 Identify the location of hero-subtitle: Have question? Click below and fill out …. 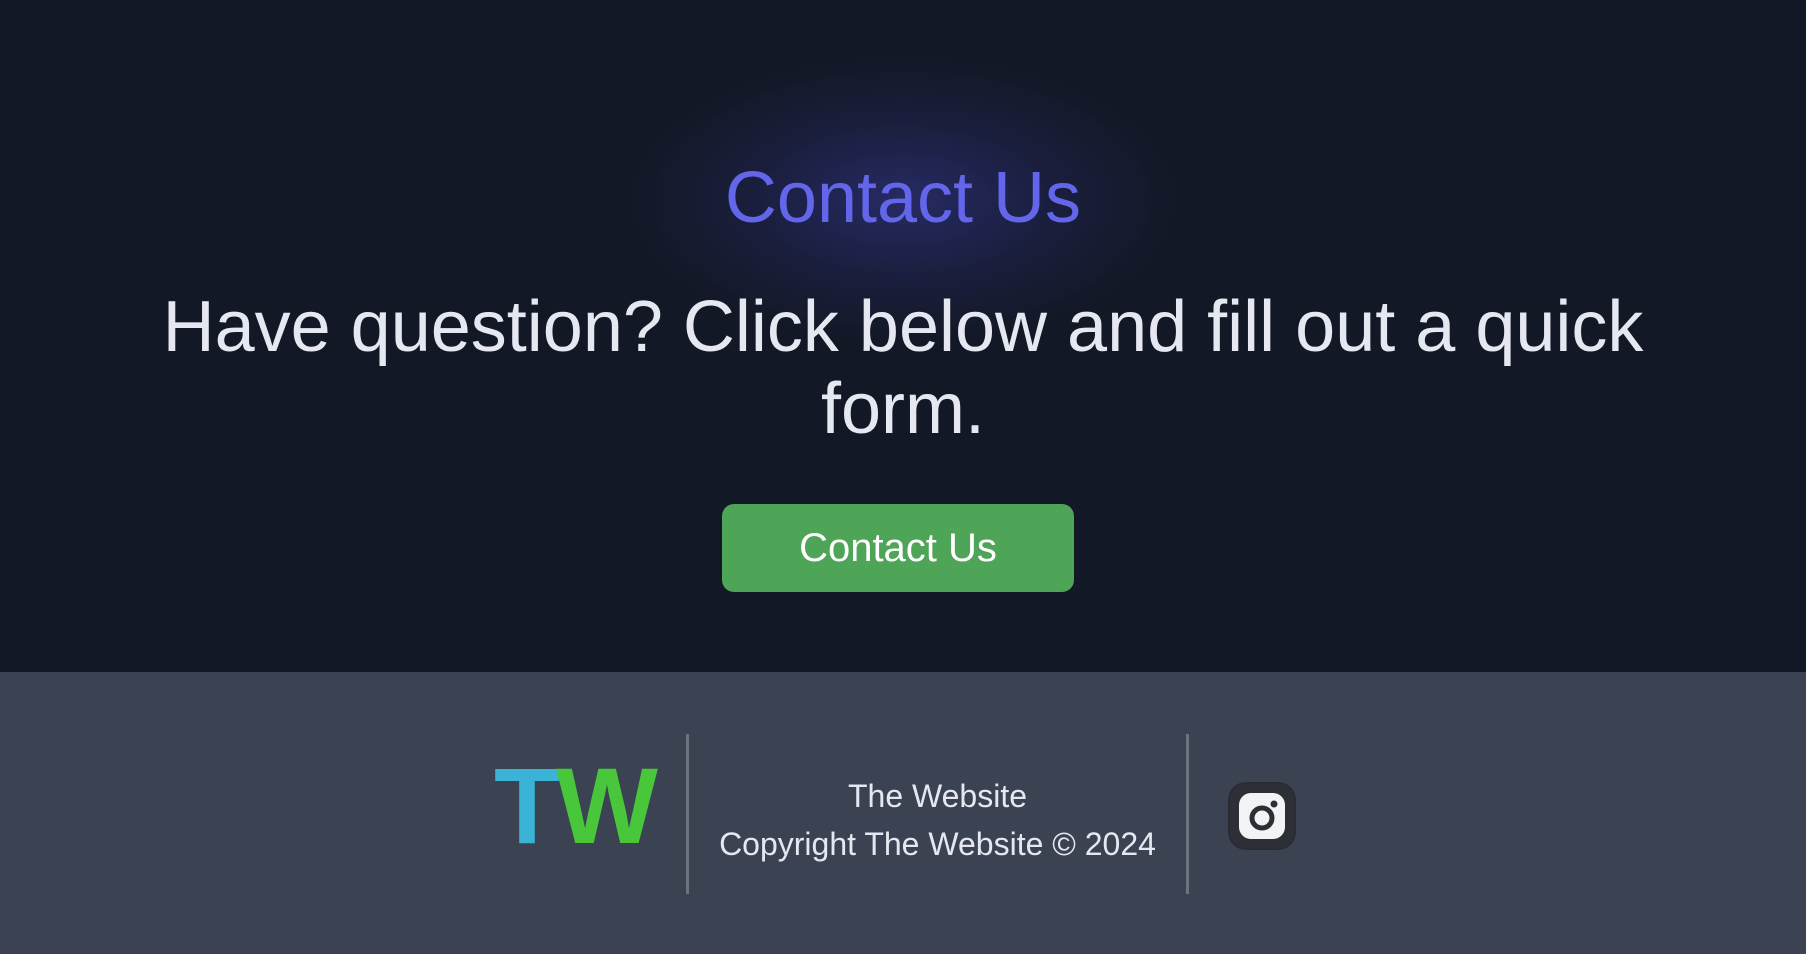
(903, 368).